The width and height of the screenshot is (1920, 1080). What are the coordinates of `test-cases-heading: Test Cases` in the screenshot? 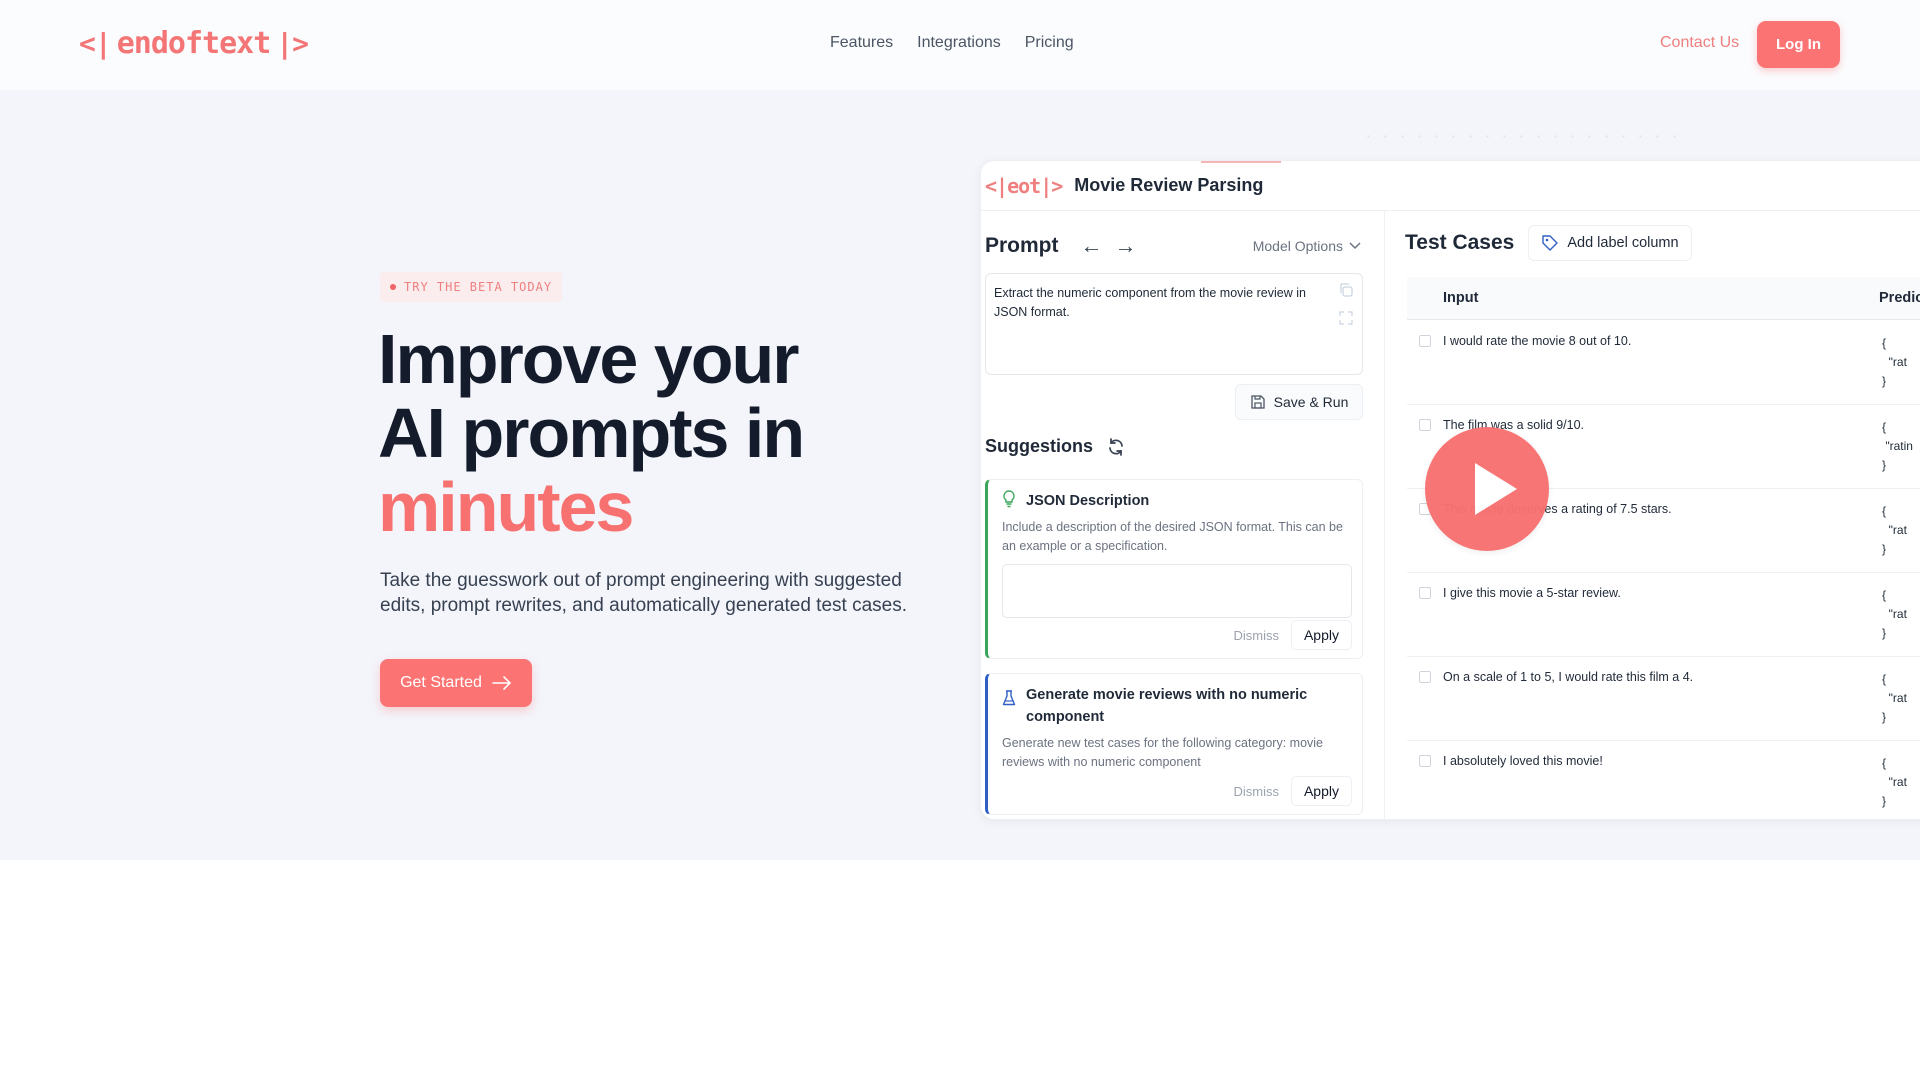 It's located at (1460, 242).